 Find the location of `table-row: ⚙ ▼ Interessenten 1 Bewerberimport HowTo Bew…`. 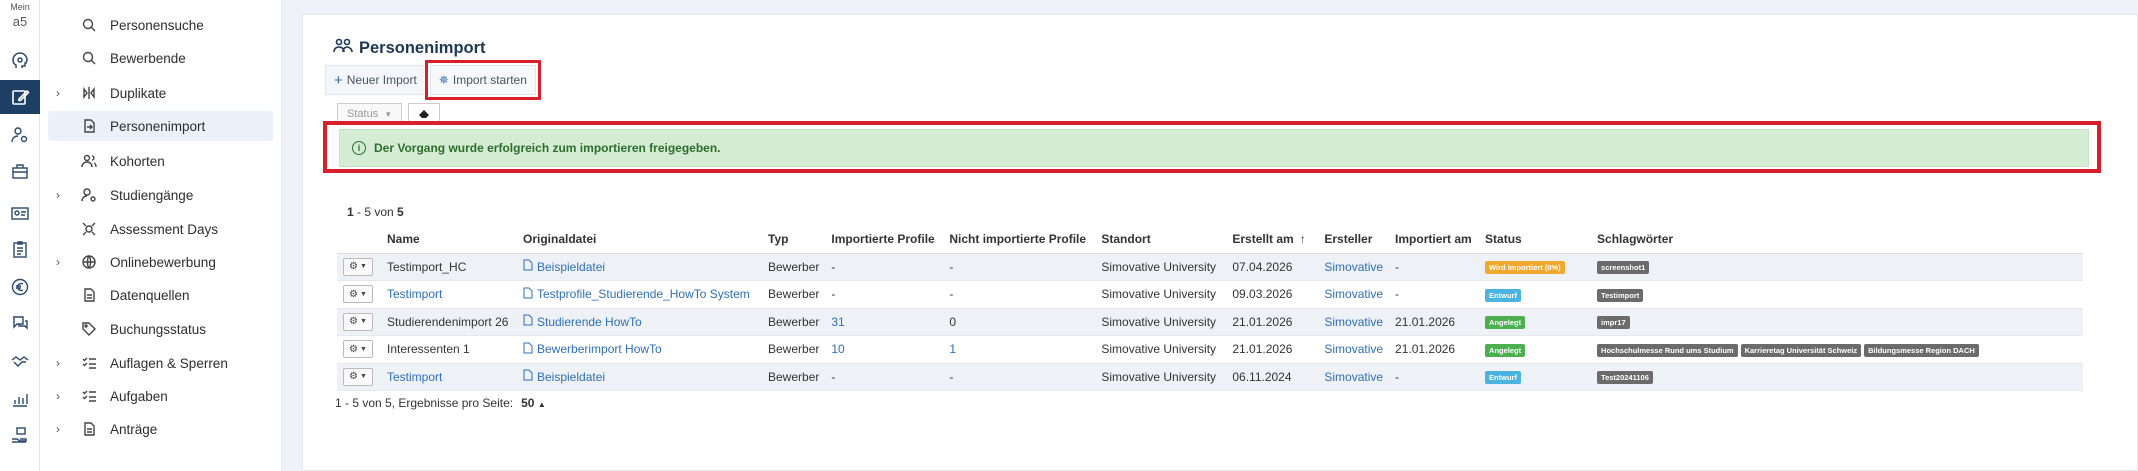

table-row: ⚙ ▼ Interessenten 1 Bewerberimport HowTo Bew… is located at coordinates (1210, 349).